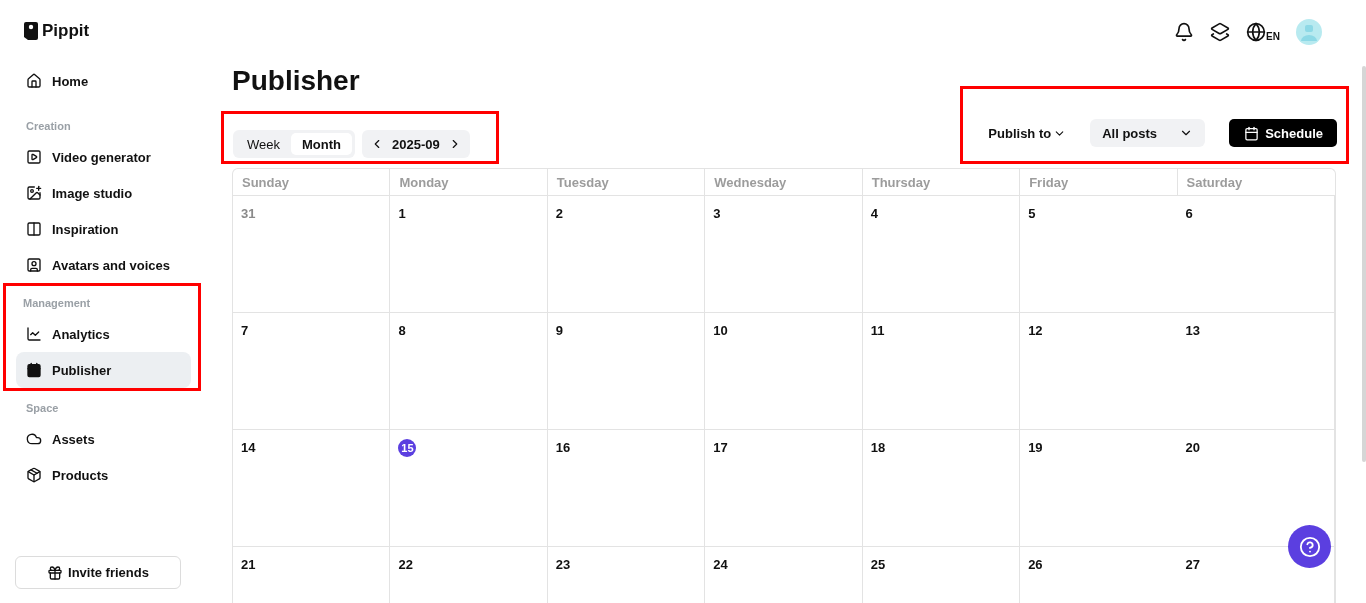  What do you see at coordinates (563, 447) in the screenshot?
I see `day-number: 16` at bounding box center [563, 447].